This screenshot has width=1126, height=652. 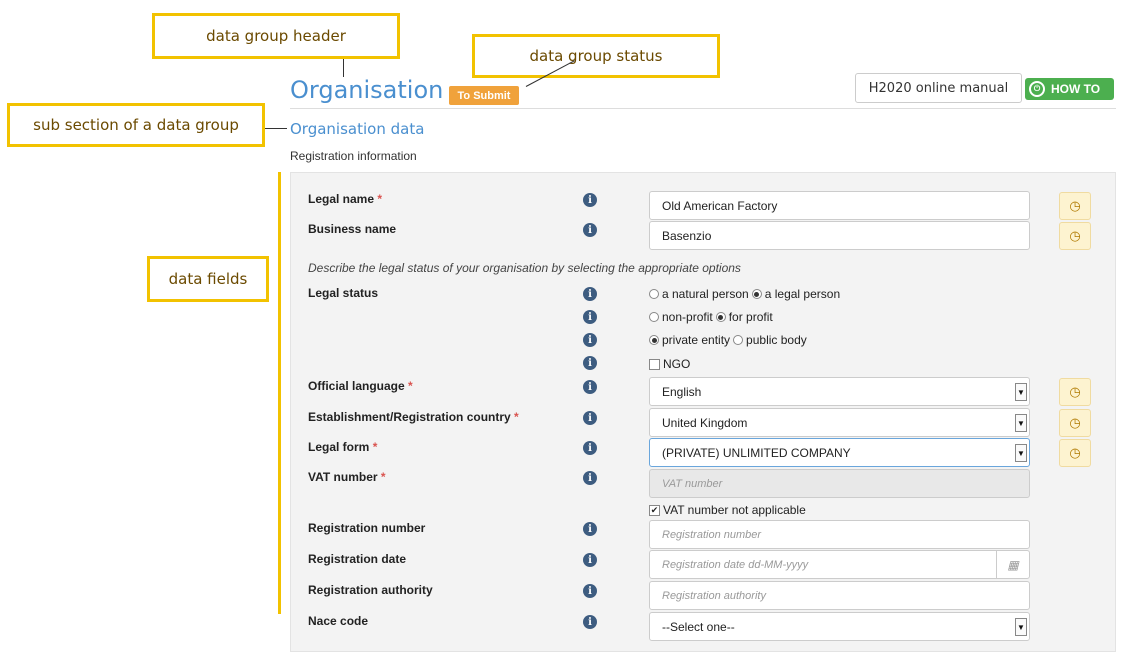 I want to click on legal-form-select: (PRIVATE) UNLIMITED COMPANY ▼, so click(x=839, y=452).